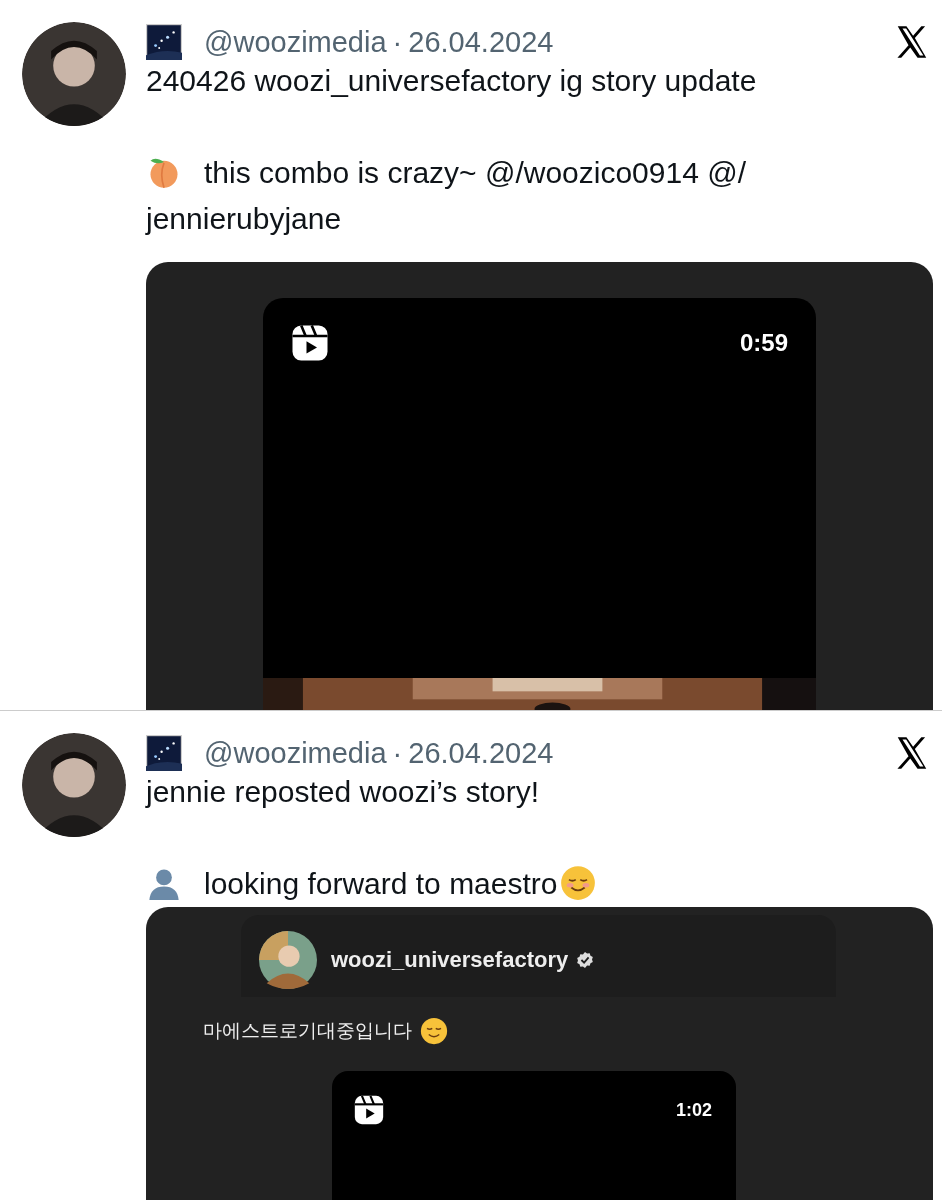 Image resolution: width=942 pixels, height=1200 pixels. I want to click on avatar, so click(288, 960).